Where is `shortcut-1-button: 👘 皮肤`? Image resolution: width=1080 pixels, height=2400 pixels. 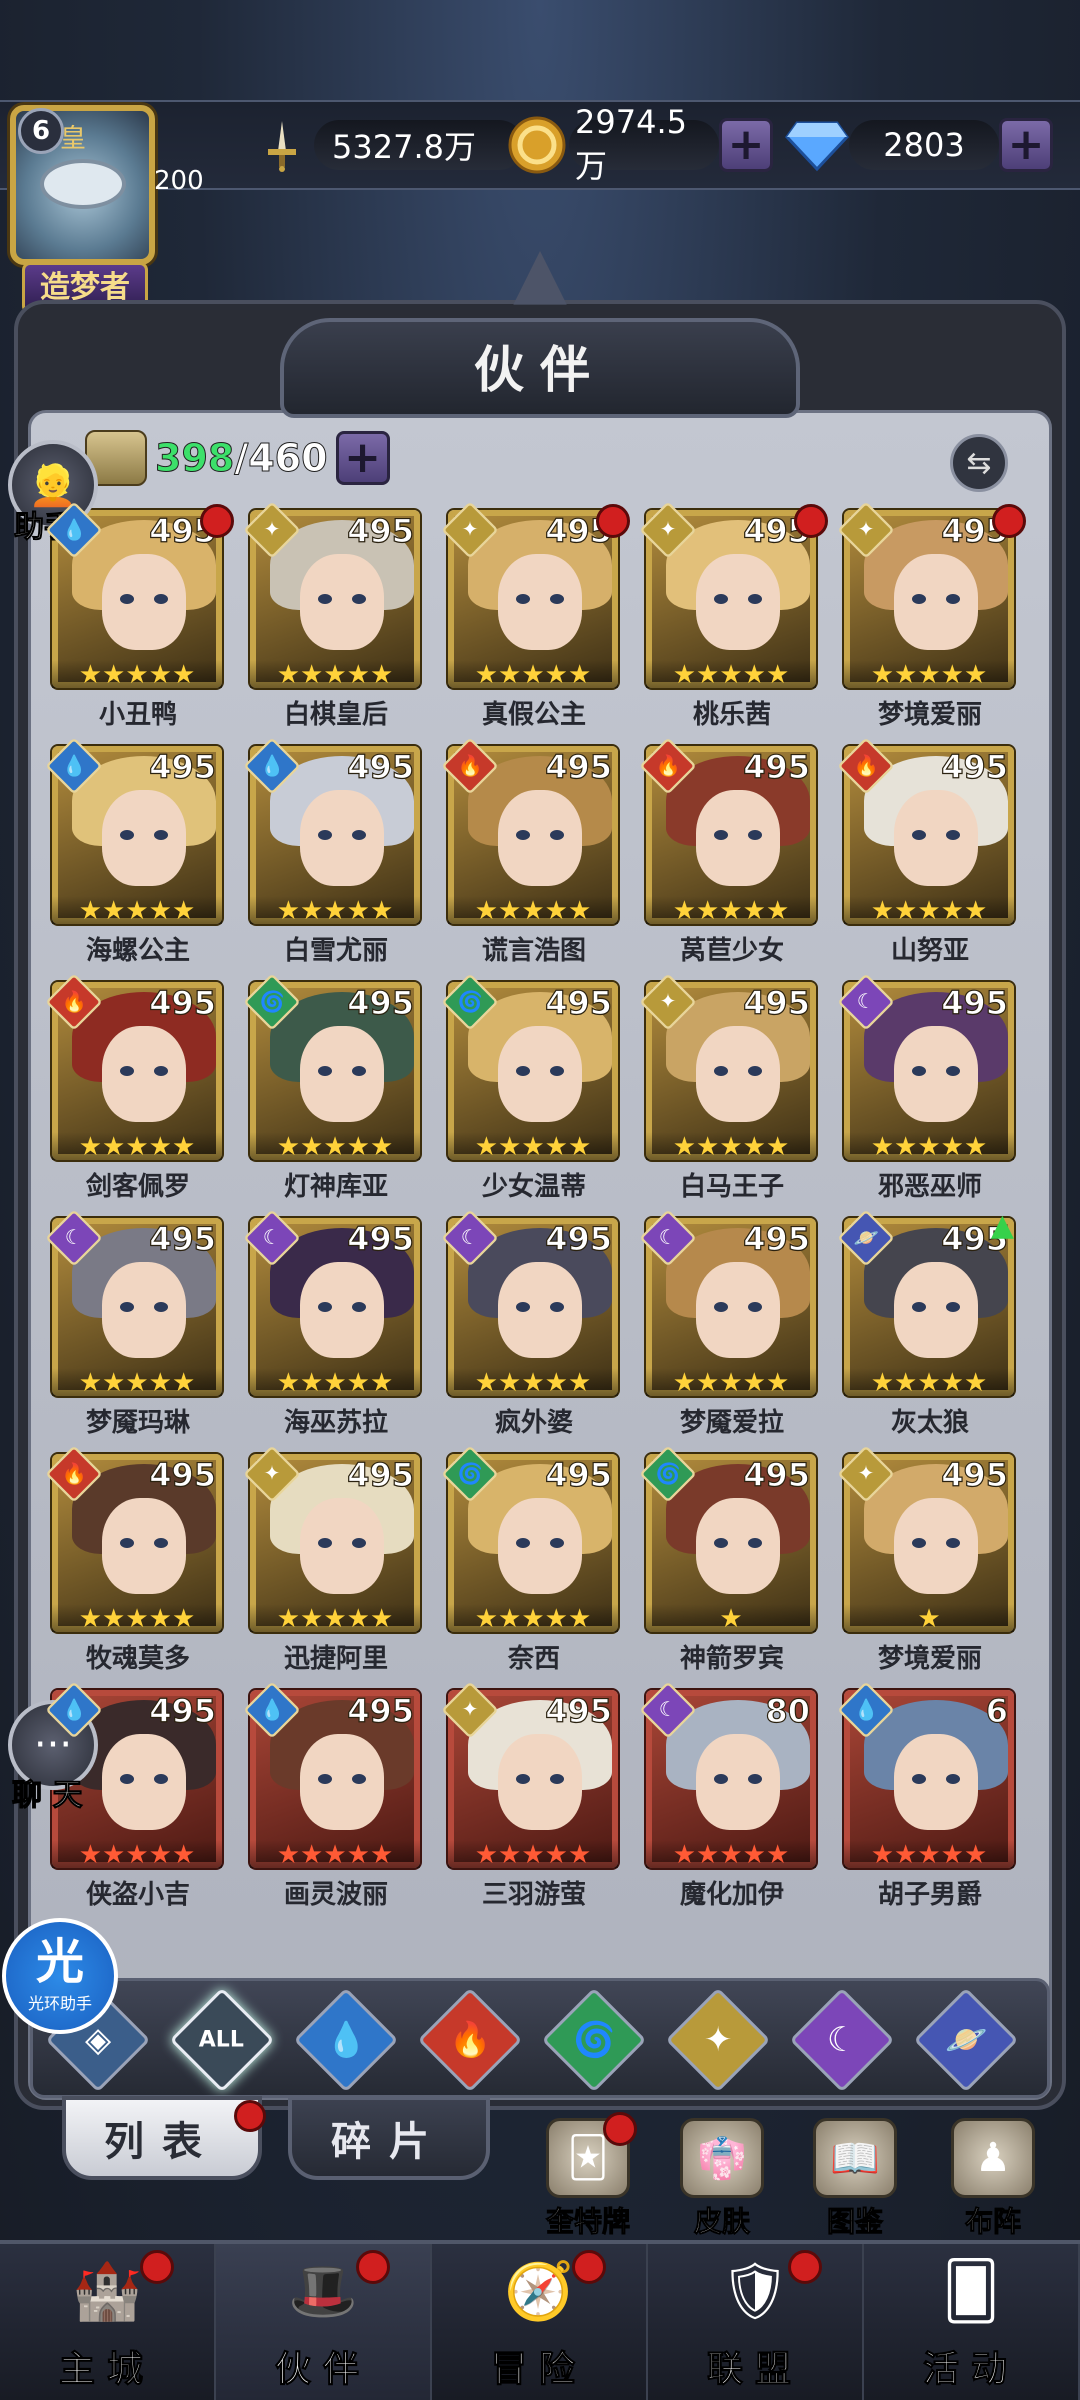 shortcut-1-button: 👘 皮肤 is located at coordinates (722, 2179).